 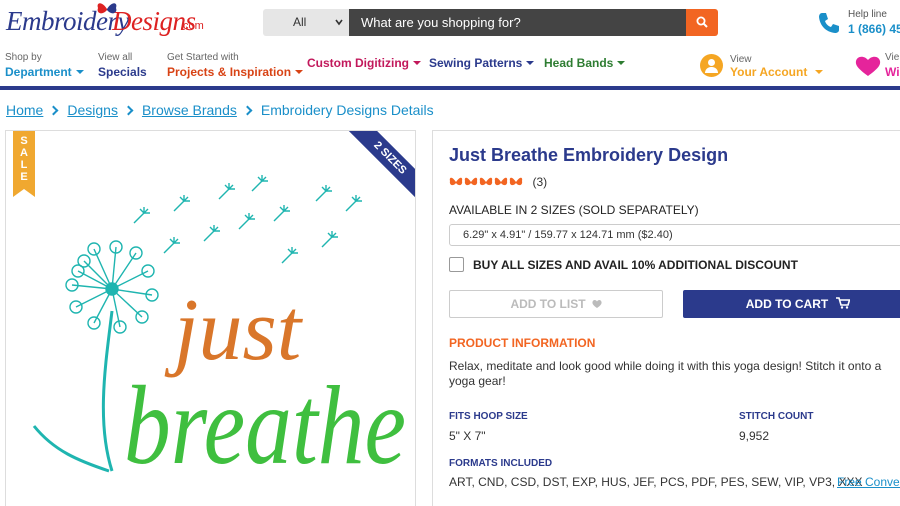 What do you see at coordinates (579, 63) in the screenshot?
I see `nav-head-bands-label: Head Bands` at bounding box center [579, 63].